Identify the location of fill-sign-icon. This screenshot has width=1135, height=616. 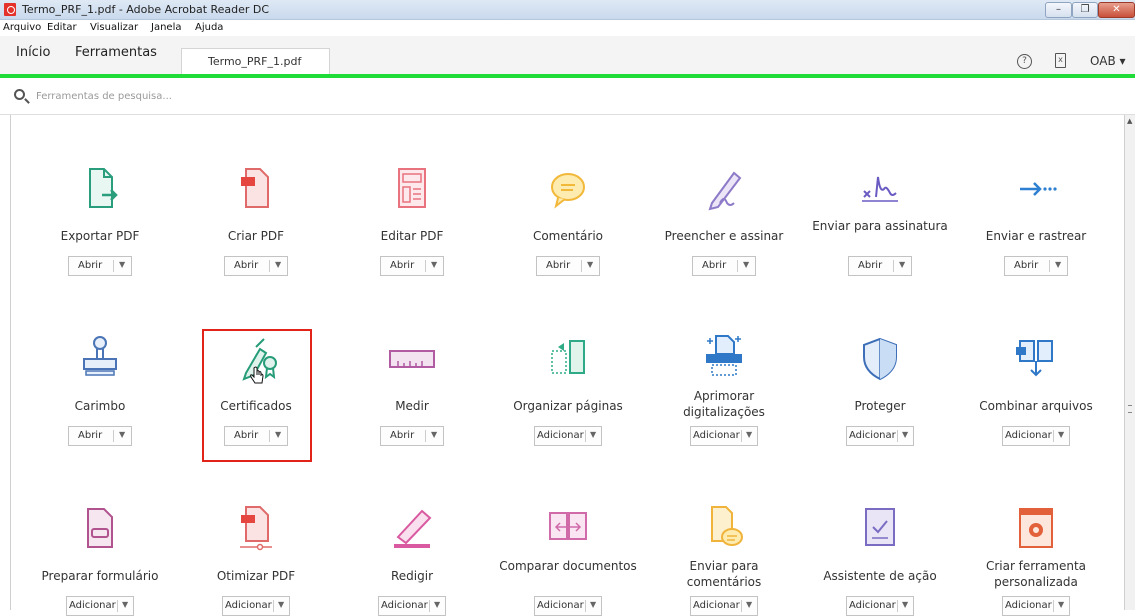
(725, 191).